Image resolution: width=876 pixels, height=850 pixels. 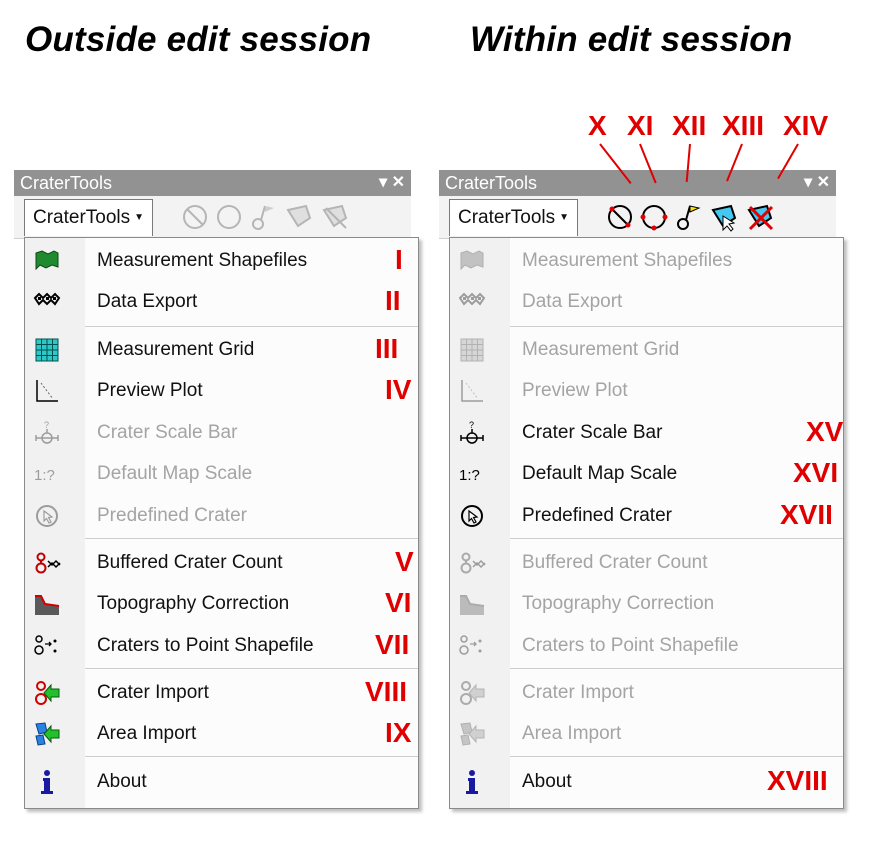 What do you see at coordinates (597, 125) in the screenshot?
I see `label-x: X` at bounding box center [597, 125].